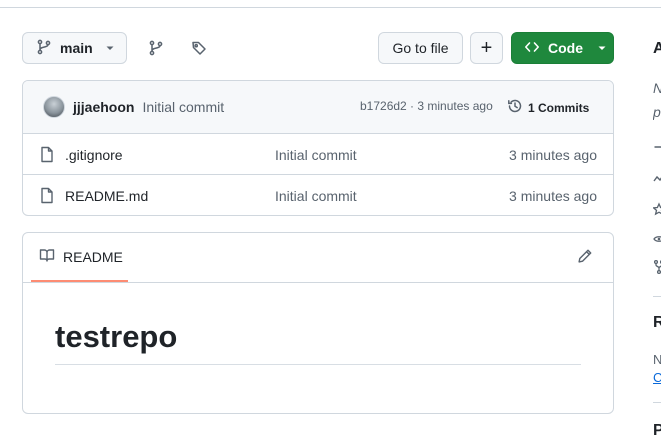 Image resolution: width=661 pixels, height=445 pixels. What do you see at coordinates (116, 336) in the screenshot?
I see `readme-heading: testrepo` at bounding box center [116, 336].